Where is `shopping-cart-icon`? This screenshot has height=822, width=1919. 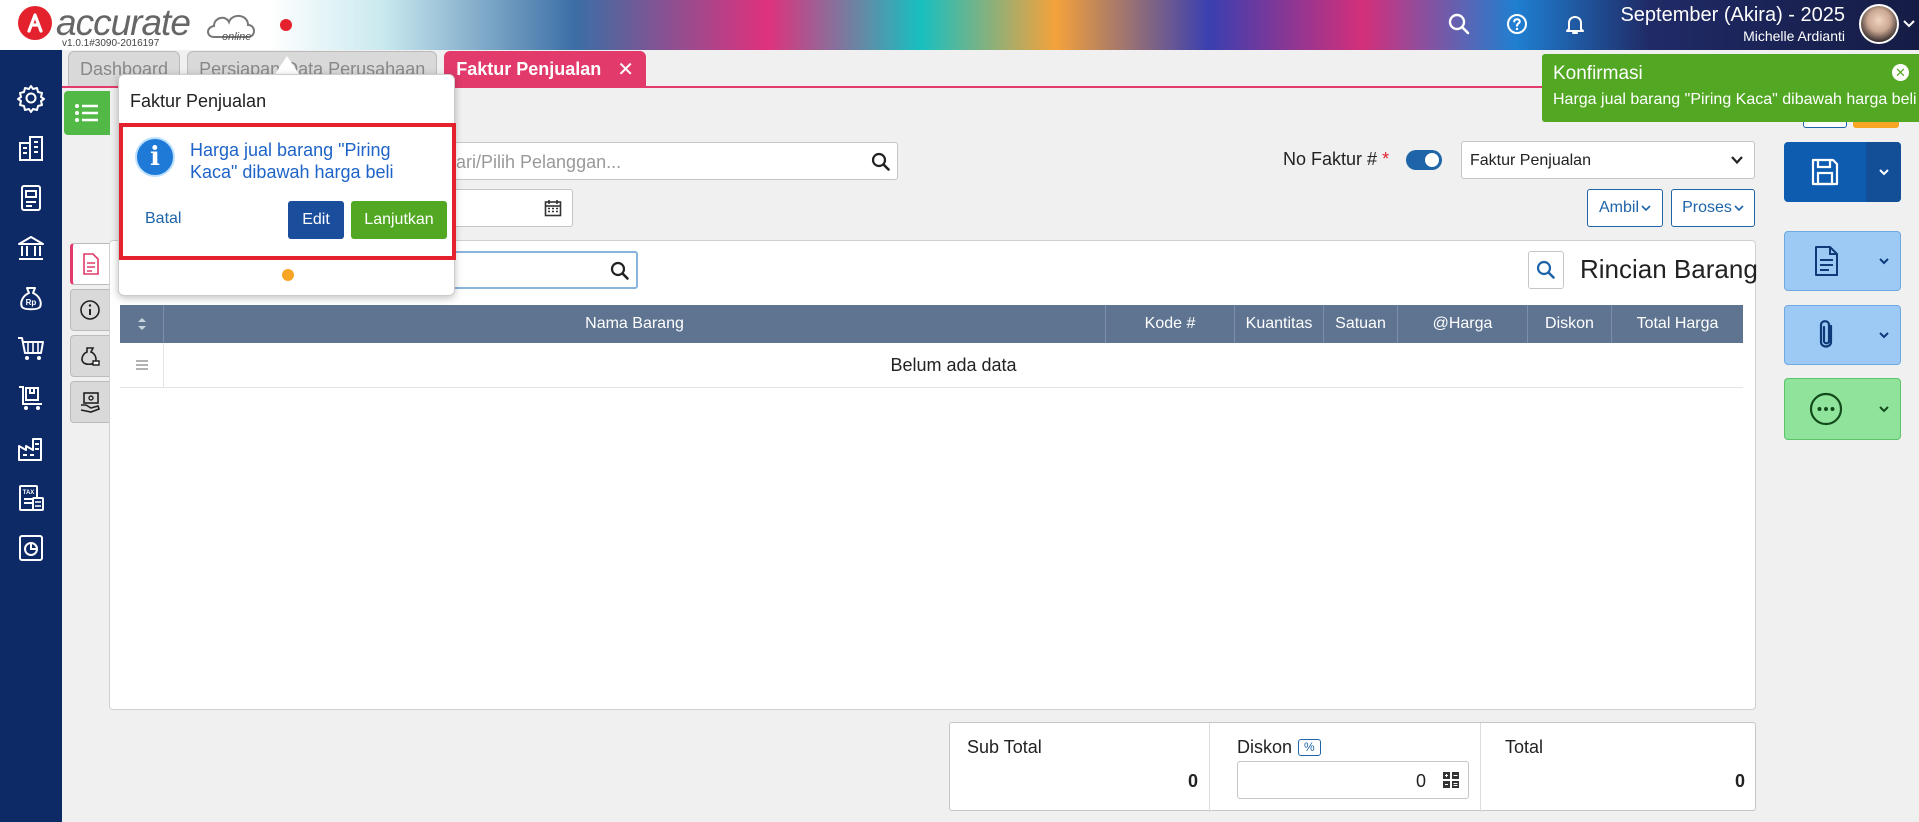 shopping-cart-icon is located at coordinates (31, 348).